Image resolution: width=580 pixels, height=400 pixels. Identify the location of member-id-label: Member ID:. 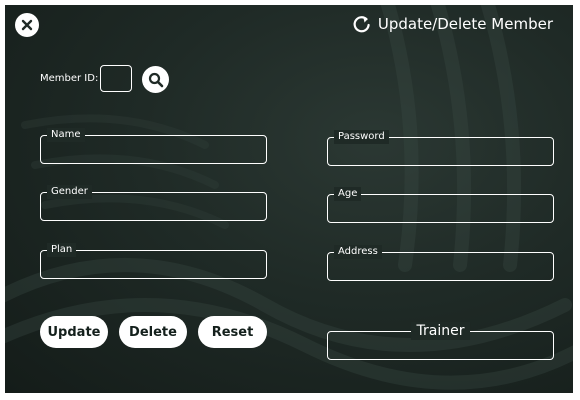
(69, 78).